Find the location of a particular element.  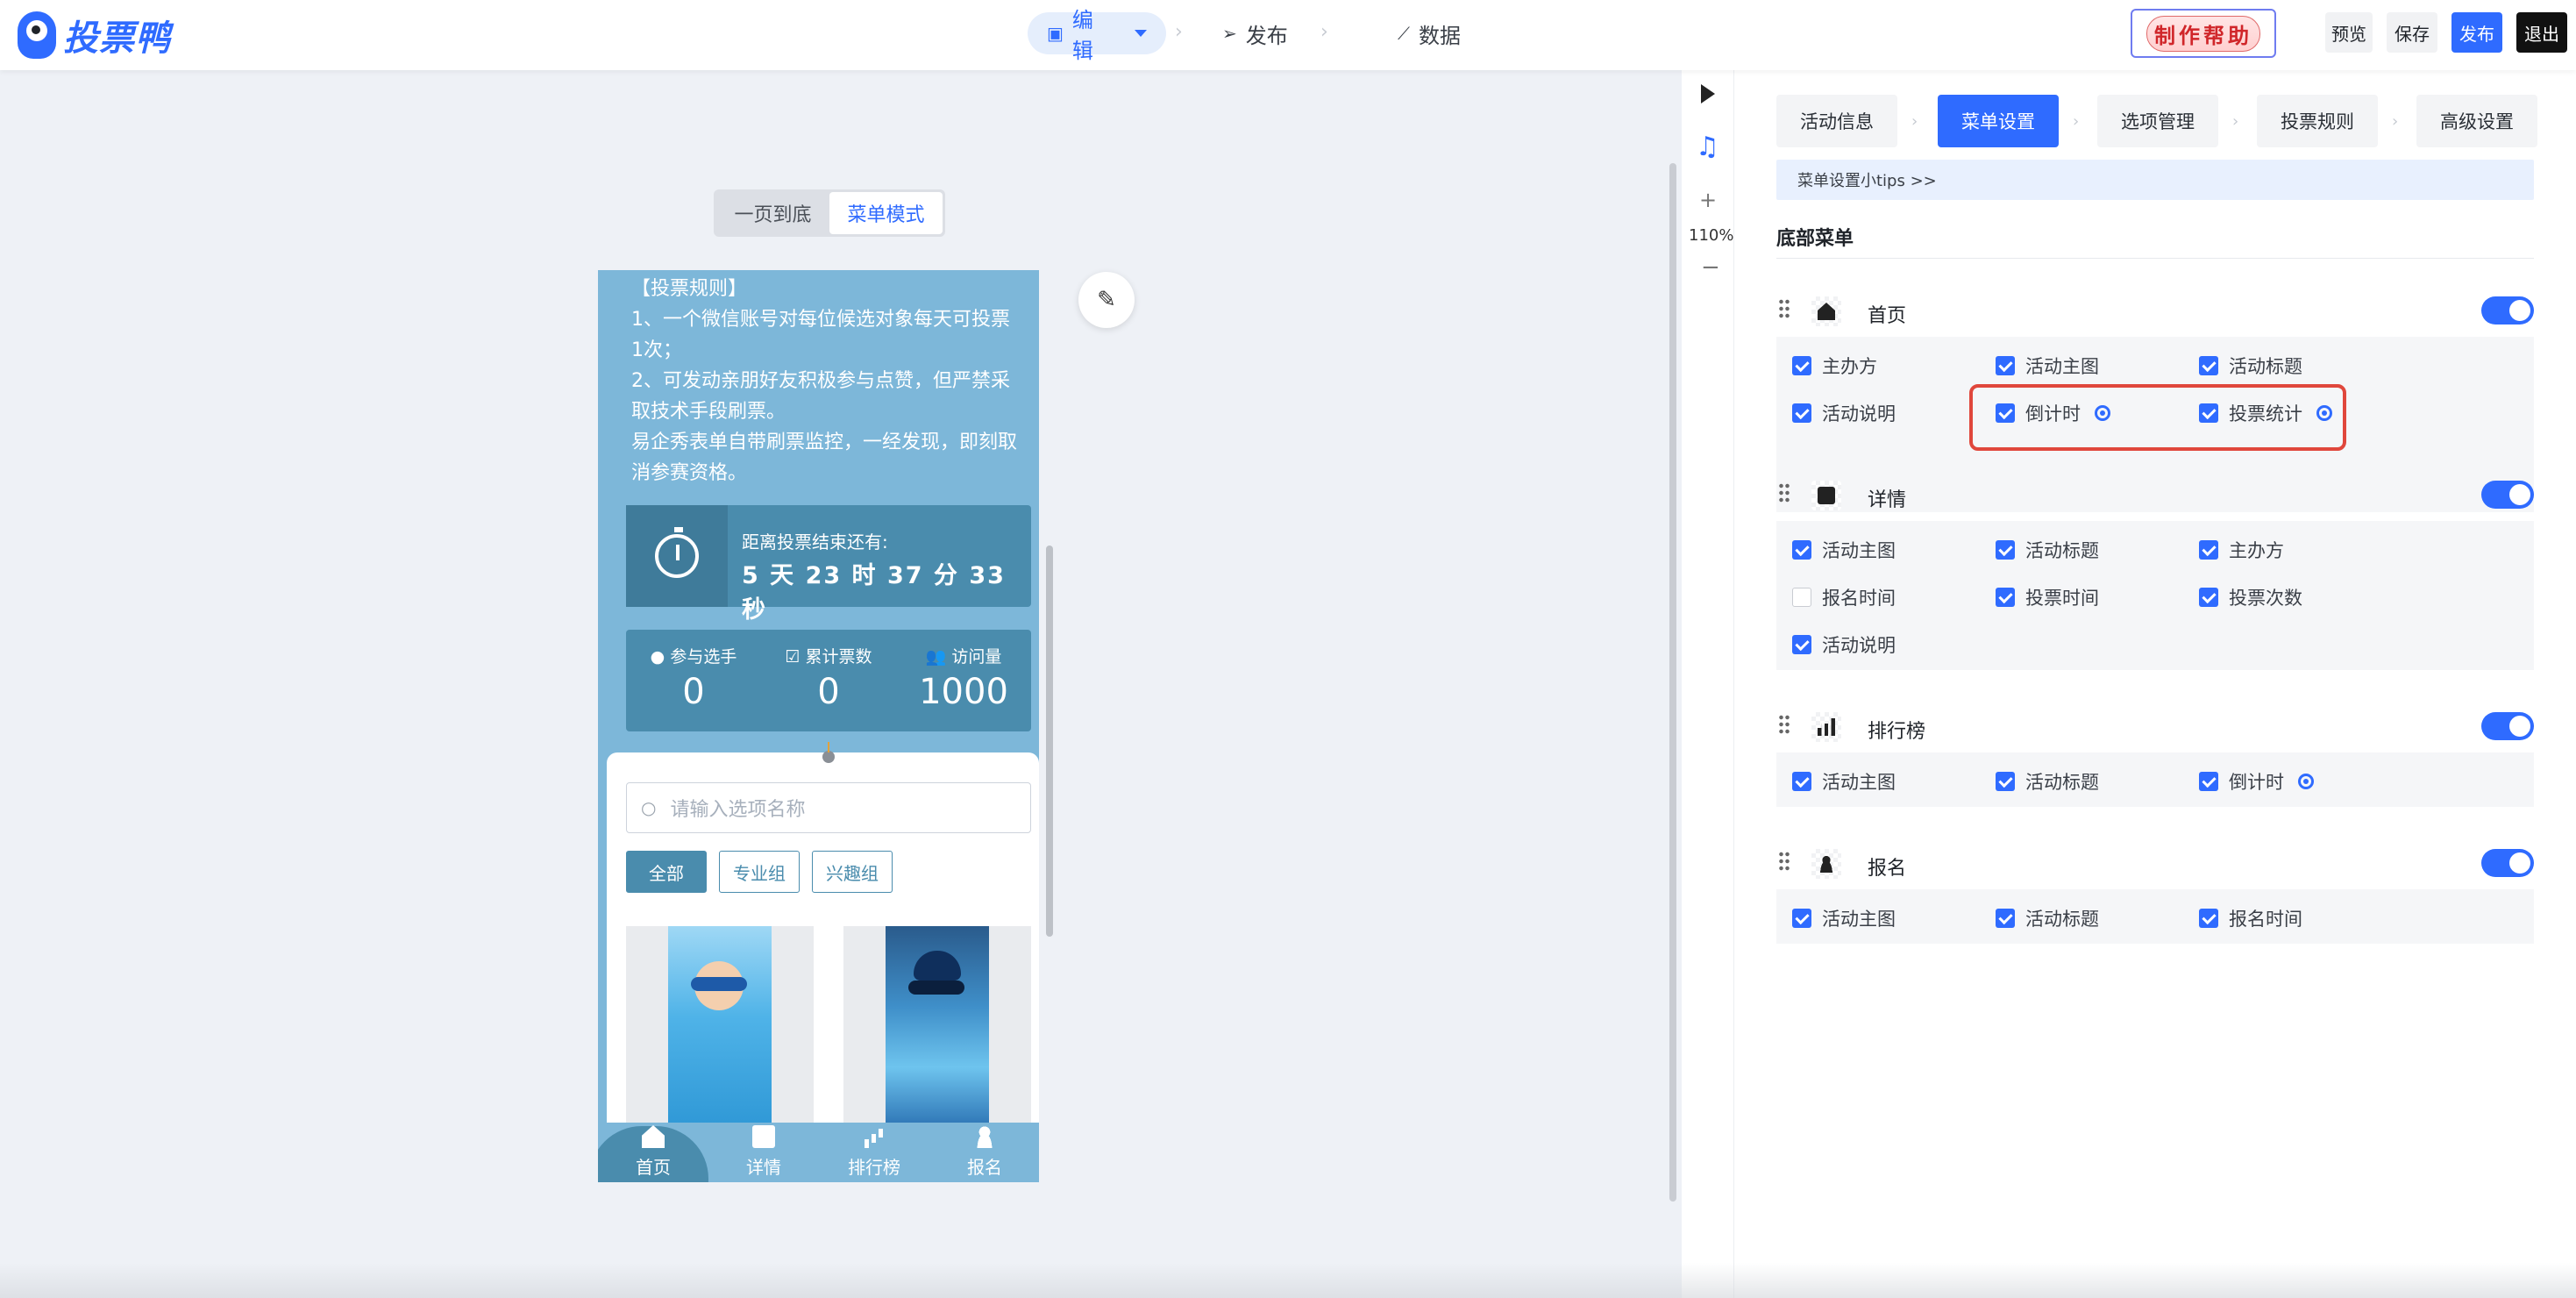

highlight-box is located at coordinates (2157, 417).